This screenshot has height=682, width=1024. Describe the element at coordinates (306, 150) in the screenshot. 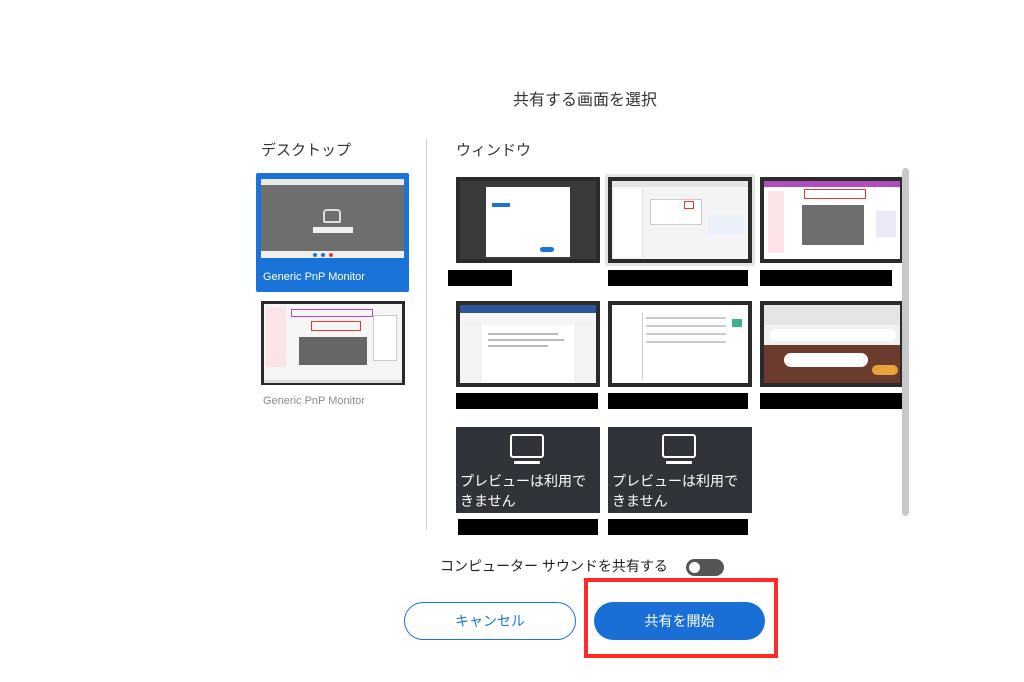

I see `desktop-section-label: デスクトップ` at that location.